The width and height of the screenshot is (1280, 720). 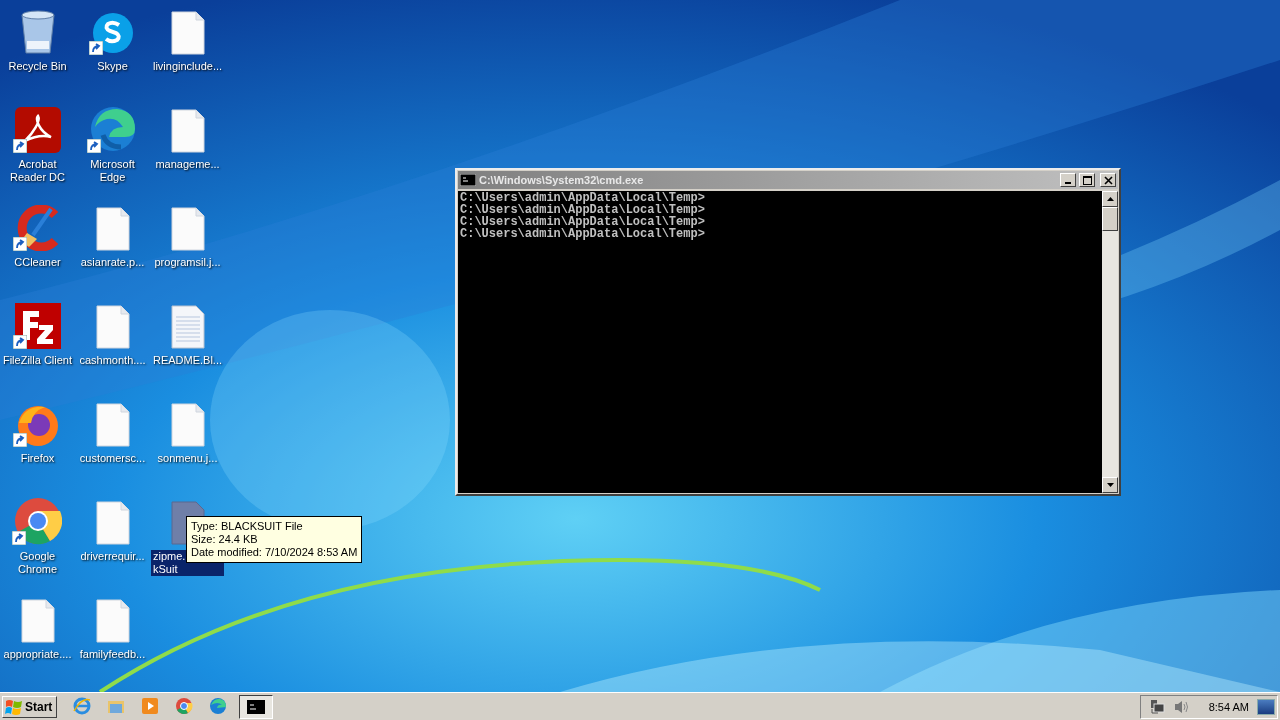 I want to click on window-title: C:\Windows\System32\cmd.exe, so click(x=562, y=180).